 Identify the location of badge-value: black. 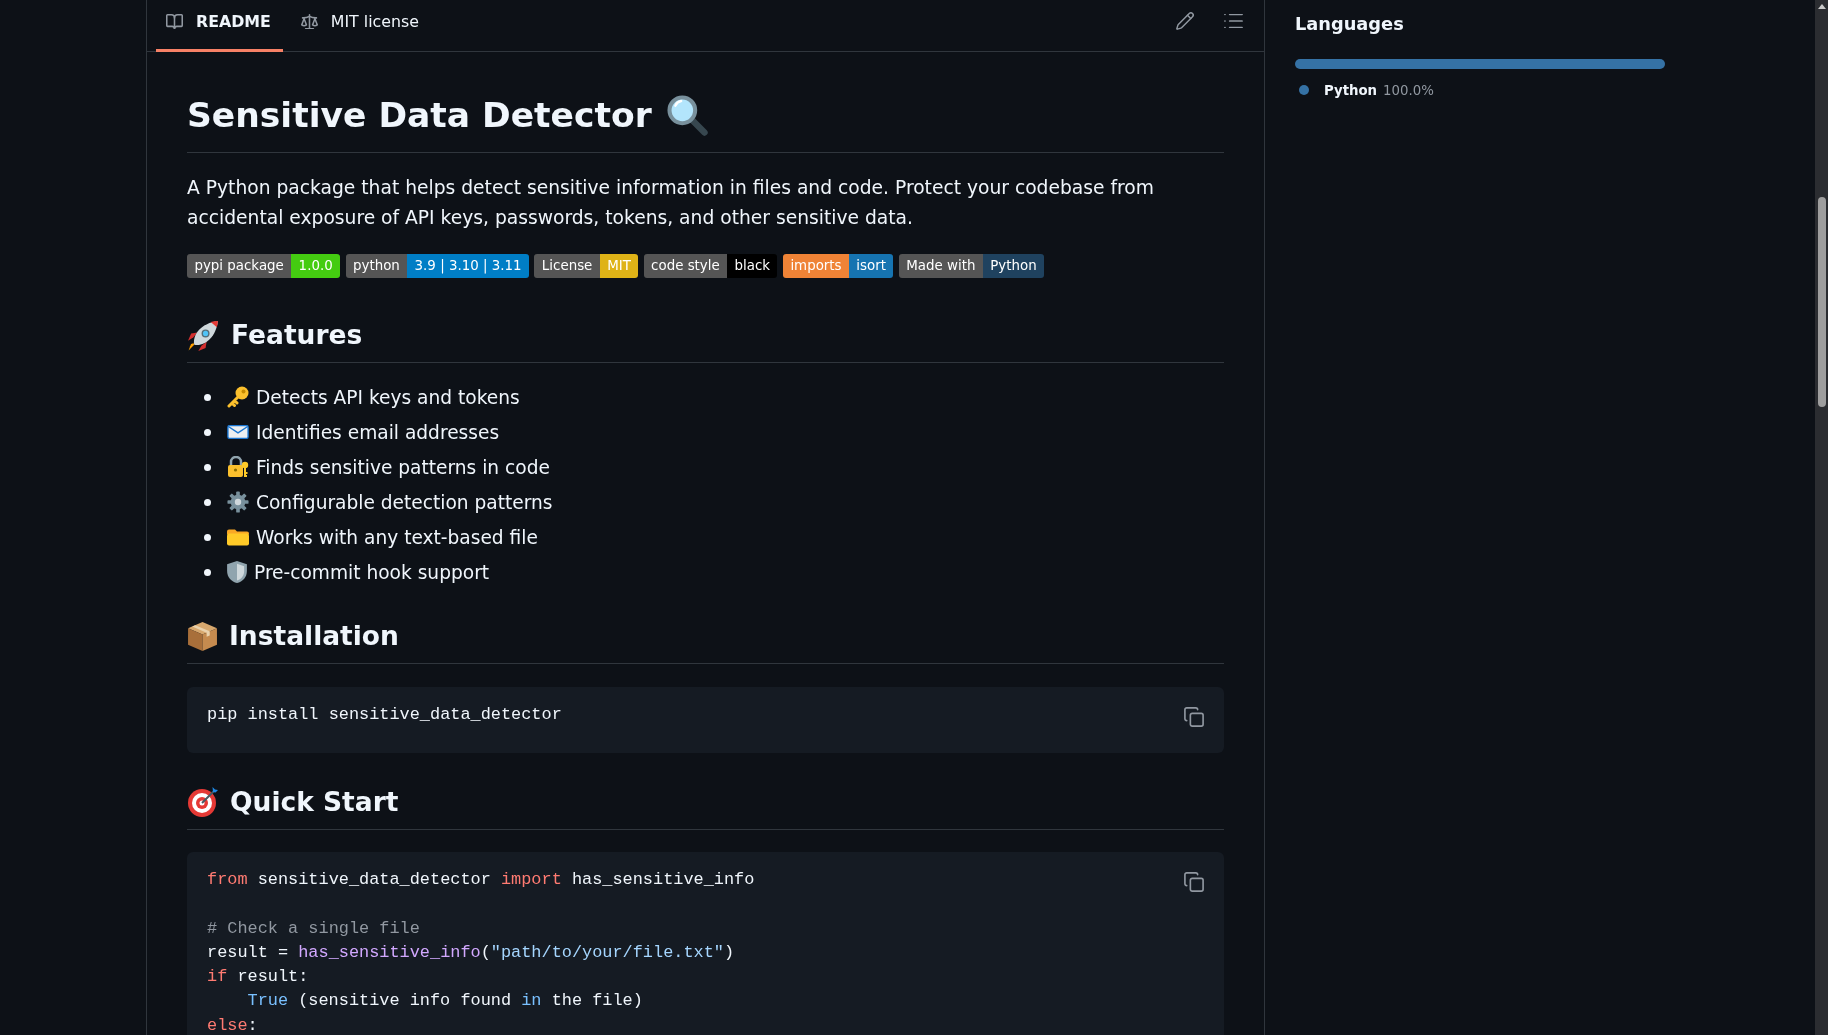
(752, 266).